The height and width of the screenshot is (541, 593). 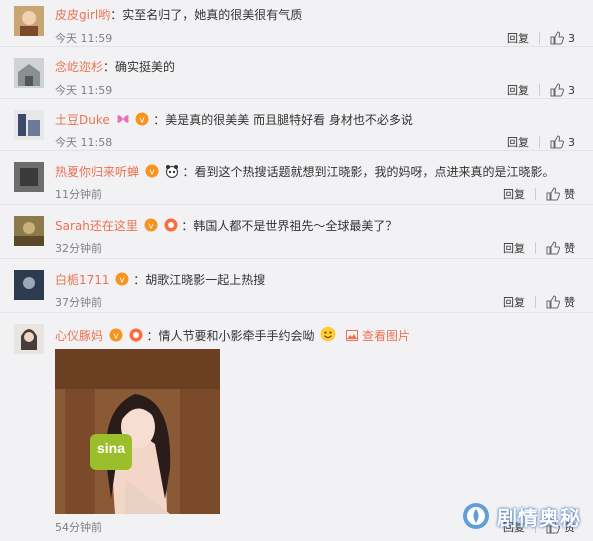 I want to click on comment-text-line: 心仪豚妈 v ：情人节要和小影牵手手约会呦 查看图片, so click(x=232, y=334).